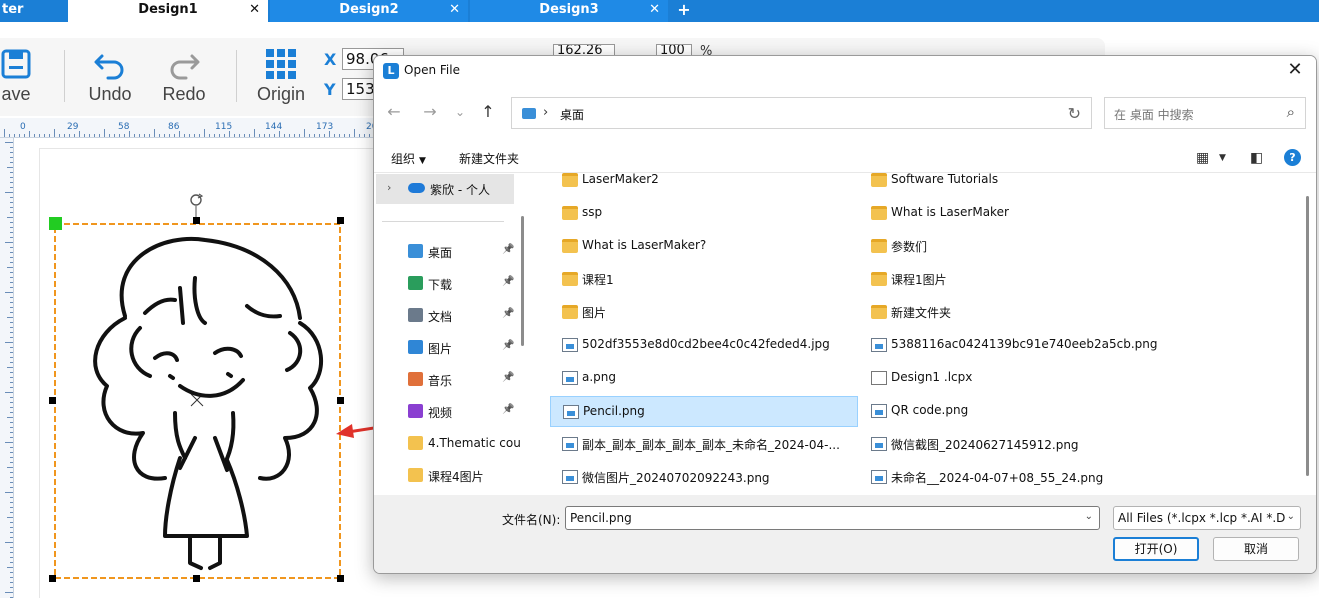 This screenshot has width=1319, height=598. I want to click on sidebar-item: 桌面 📌, so click(447, 251).